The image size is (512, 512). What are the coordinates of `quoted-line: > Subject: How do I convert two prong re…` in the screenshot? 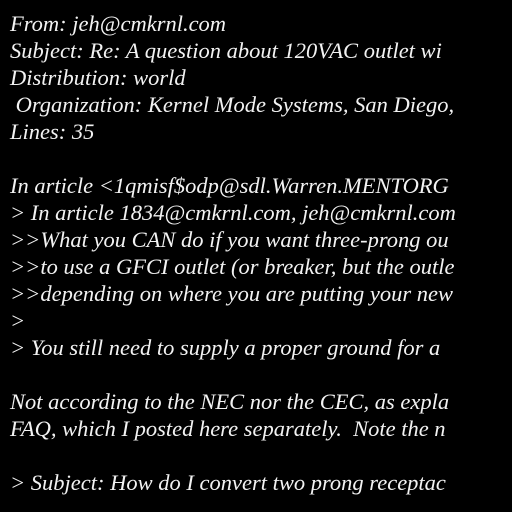 It's located at (228, 482).